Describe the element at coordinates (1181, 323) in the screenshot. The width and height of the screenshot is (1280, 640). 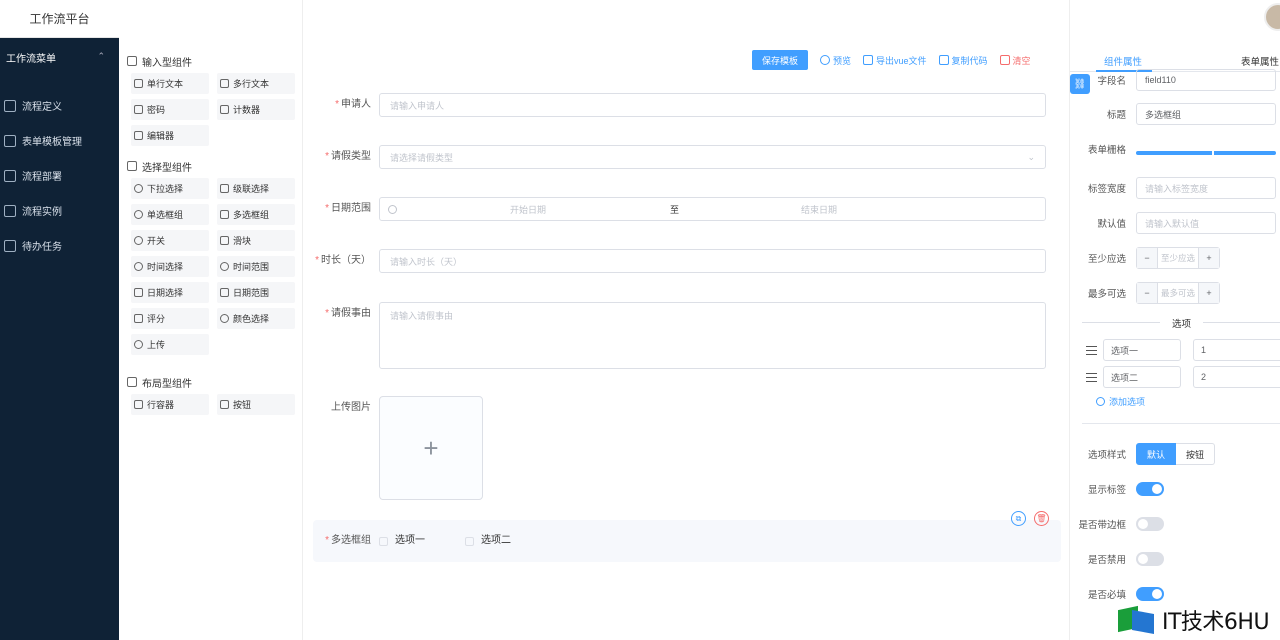
I see `options-section-title: 选项` at that location.